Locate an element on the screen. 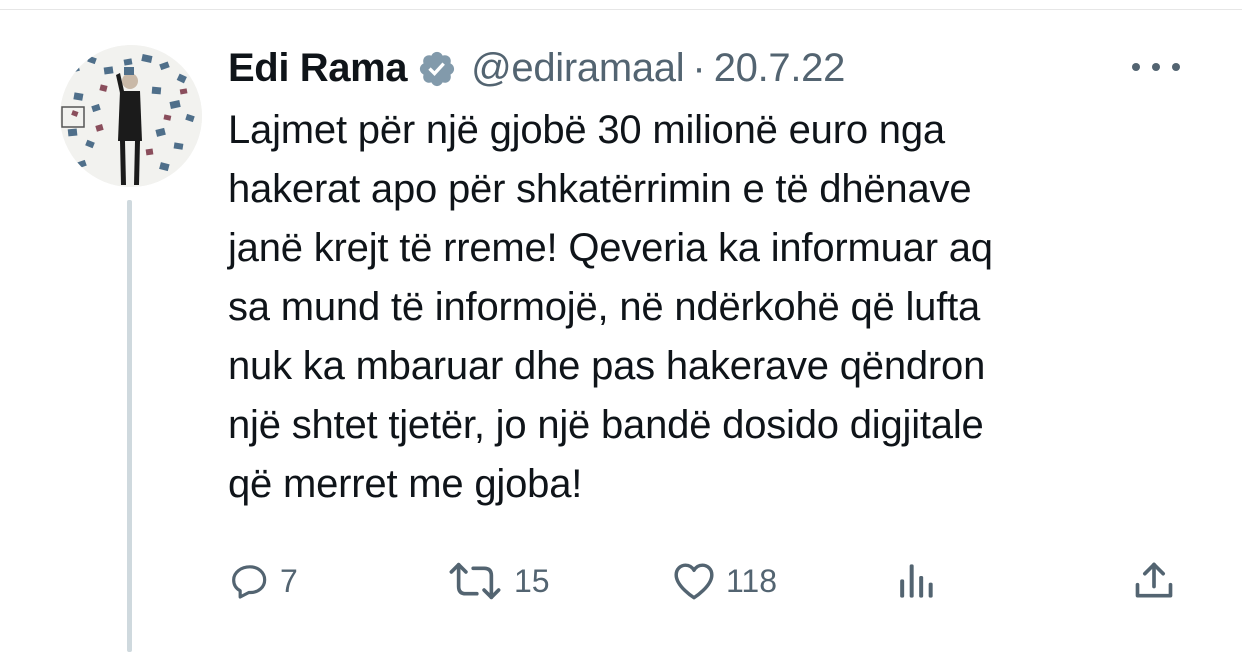  like-count: 118 is located at coordinates (752, 580).